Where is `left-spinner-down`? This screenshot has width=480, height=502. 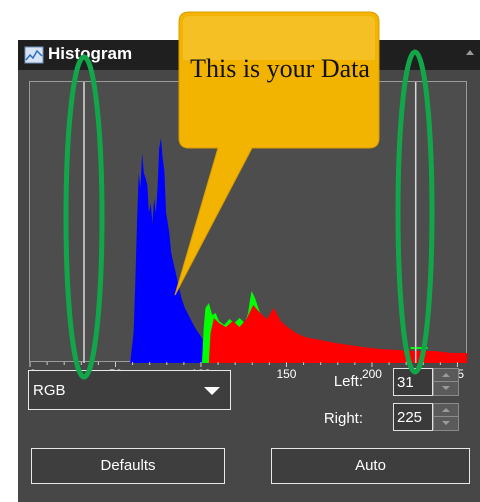 left-spinner-down is located at coordinates (446, 388).